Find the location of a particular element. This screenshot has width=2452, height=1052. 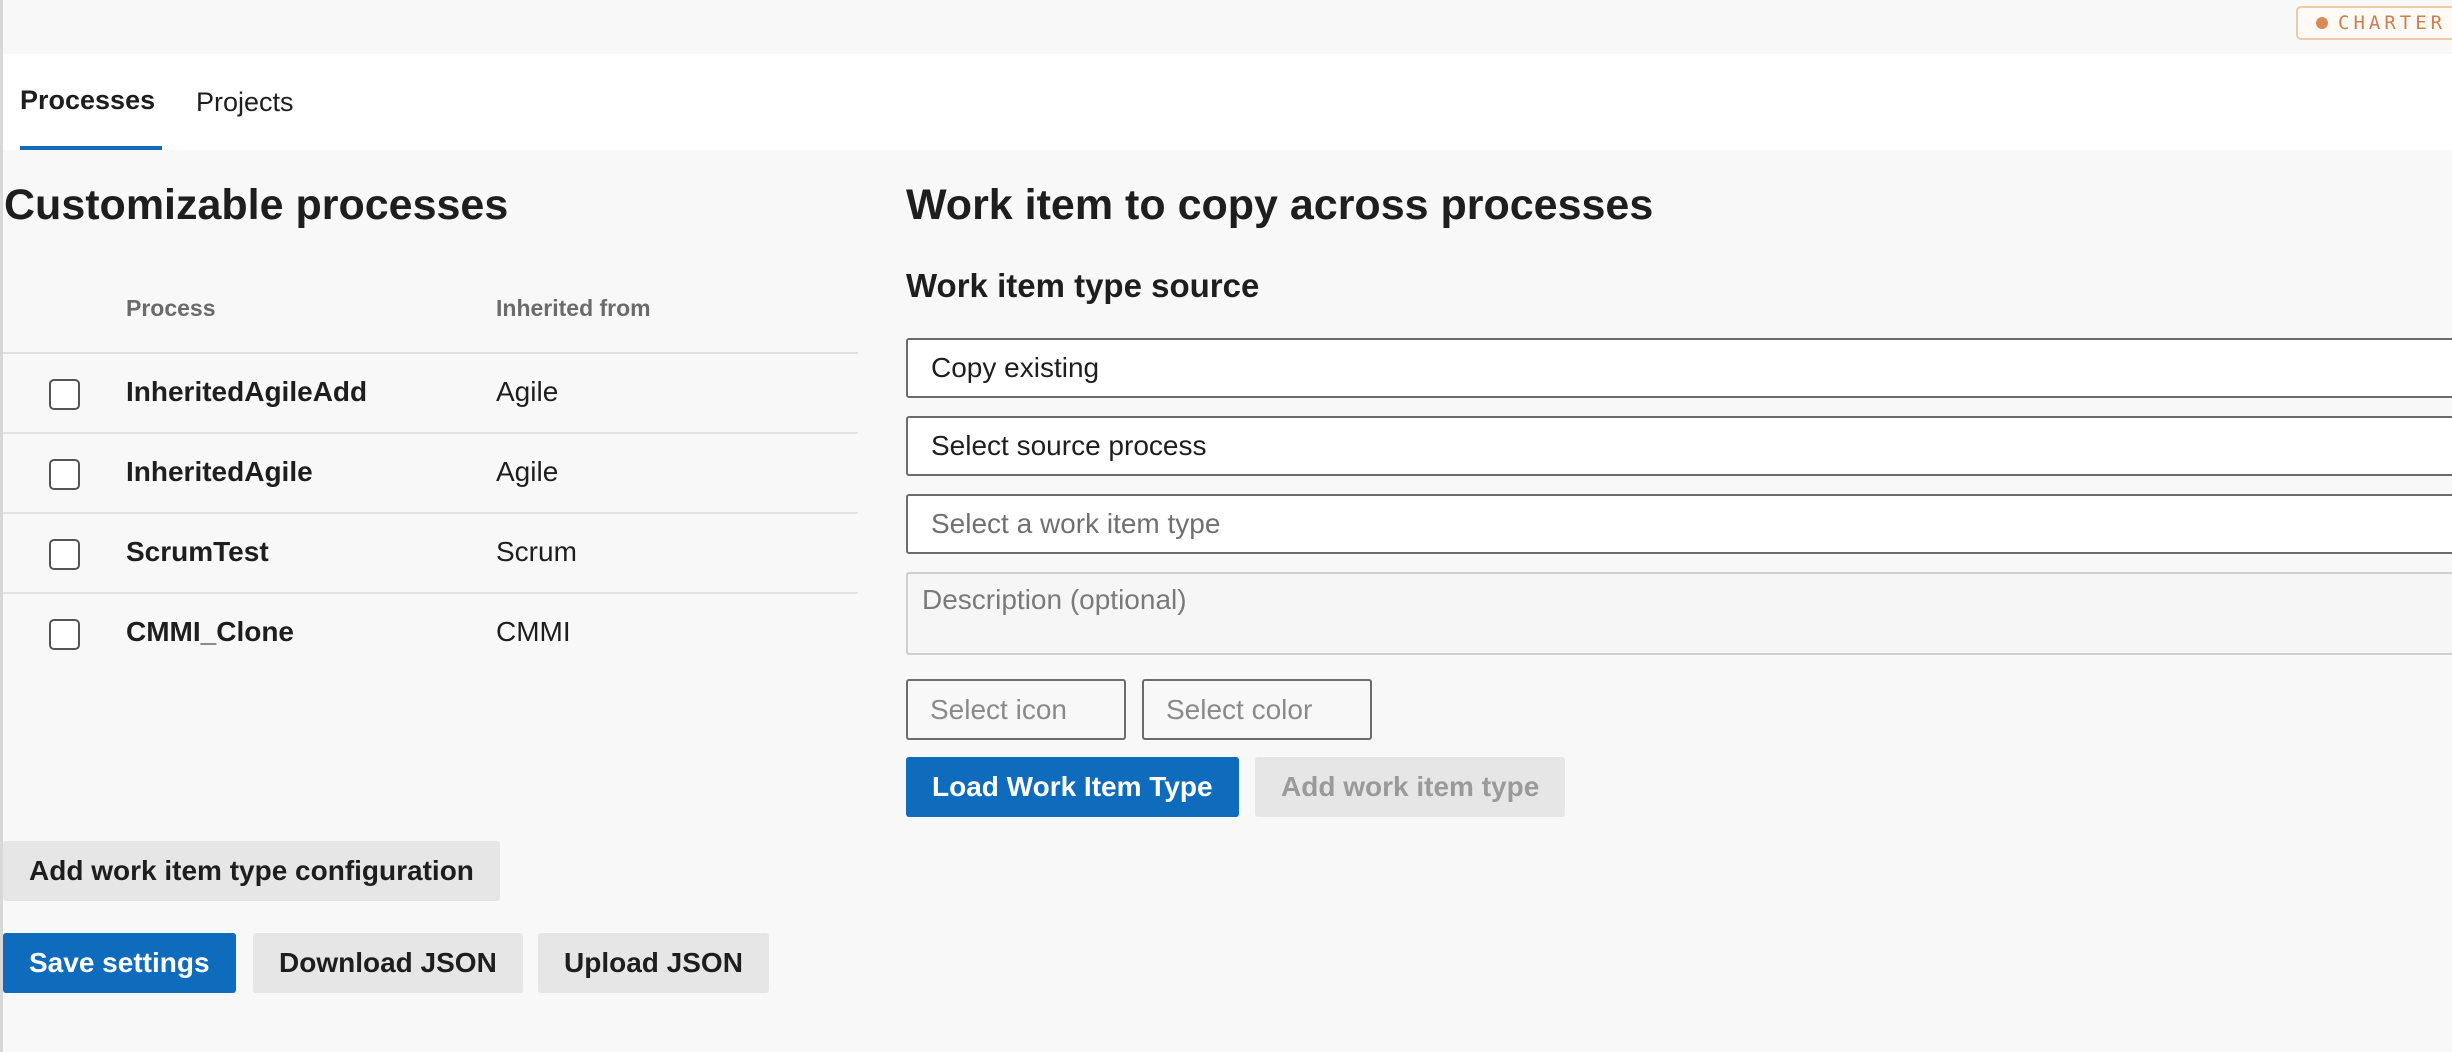

tab-label: Processes is located at coordinates (88, 99).